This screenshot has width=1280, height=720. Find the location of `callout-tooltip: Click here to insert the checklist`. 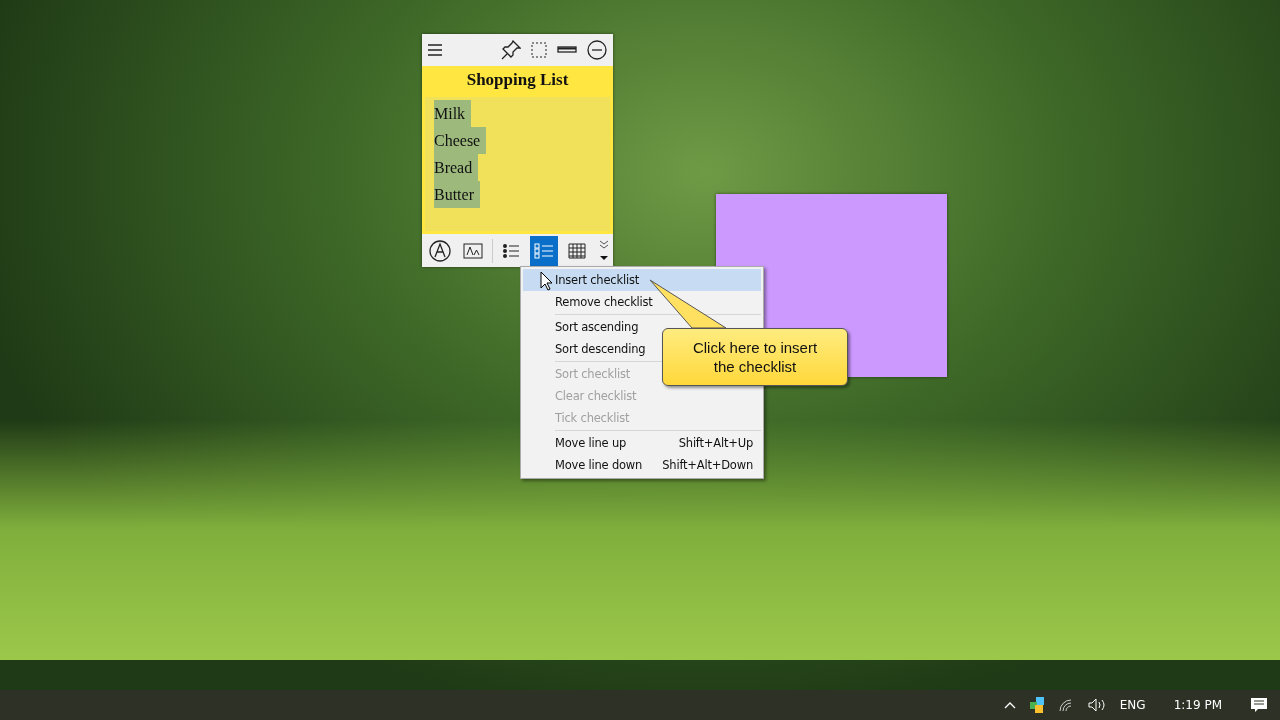

callout-tooltip: Click here to insert the checklist is located at coordinates (755, 357).